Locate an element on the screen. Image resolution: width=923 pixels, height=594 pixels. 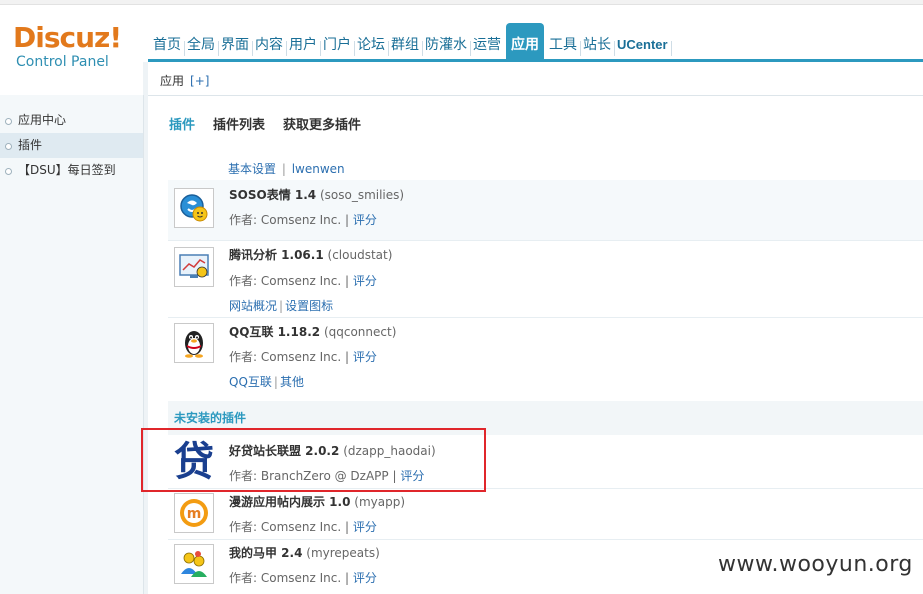
set-icon-link: 设置图标 is located at coordinates (309, 306).